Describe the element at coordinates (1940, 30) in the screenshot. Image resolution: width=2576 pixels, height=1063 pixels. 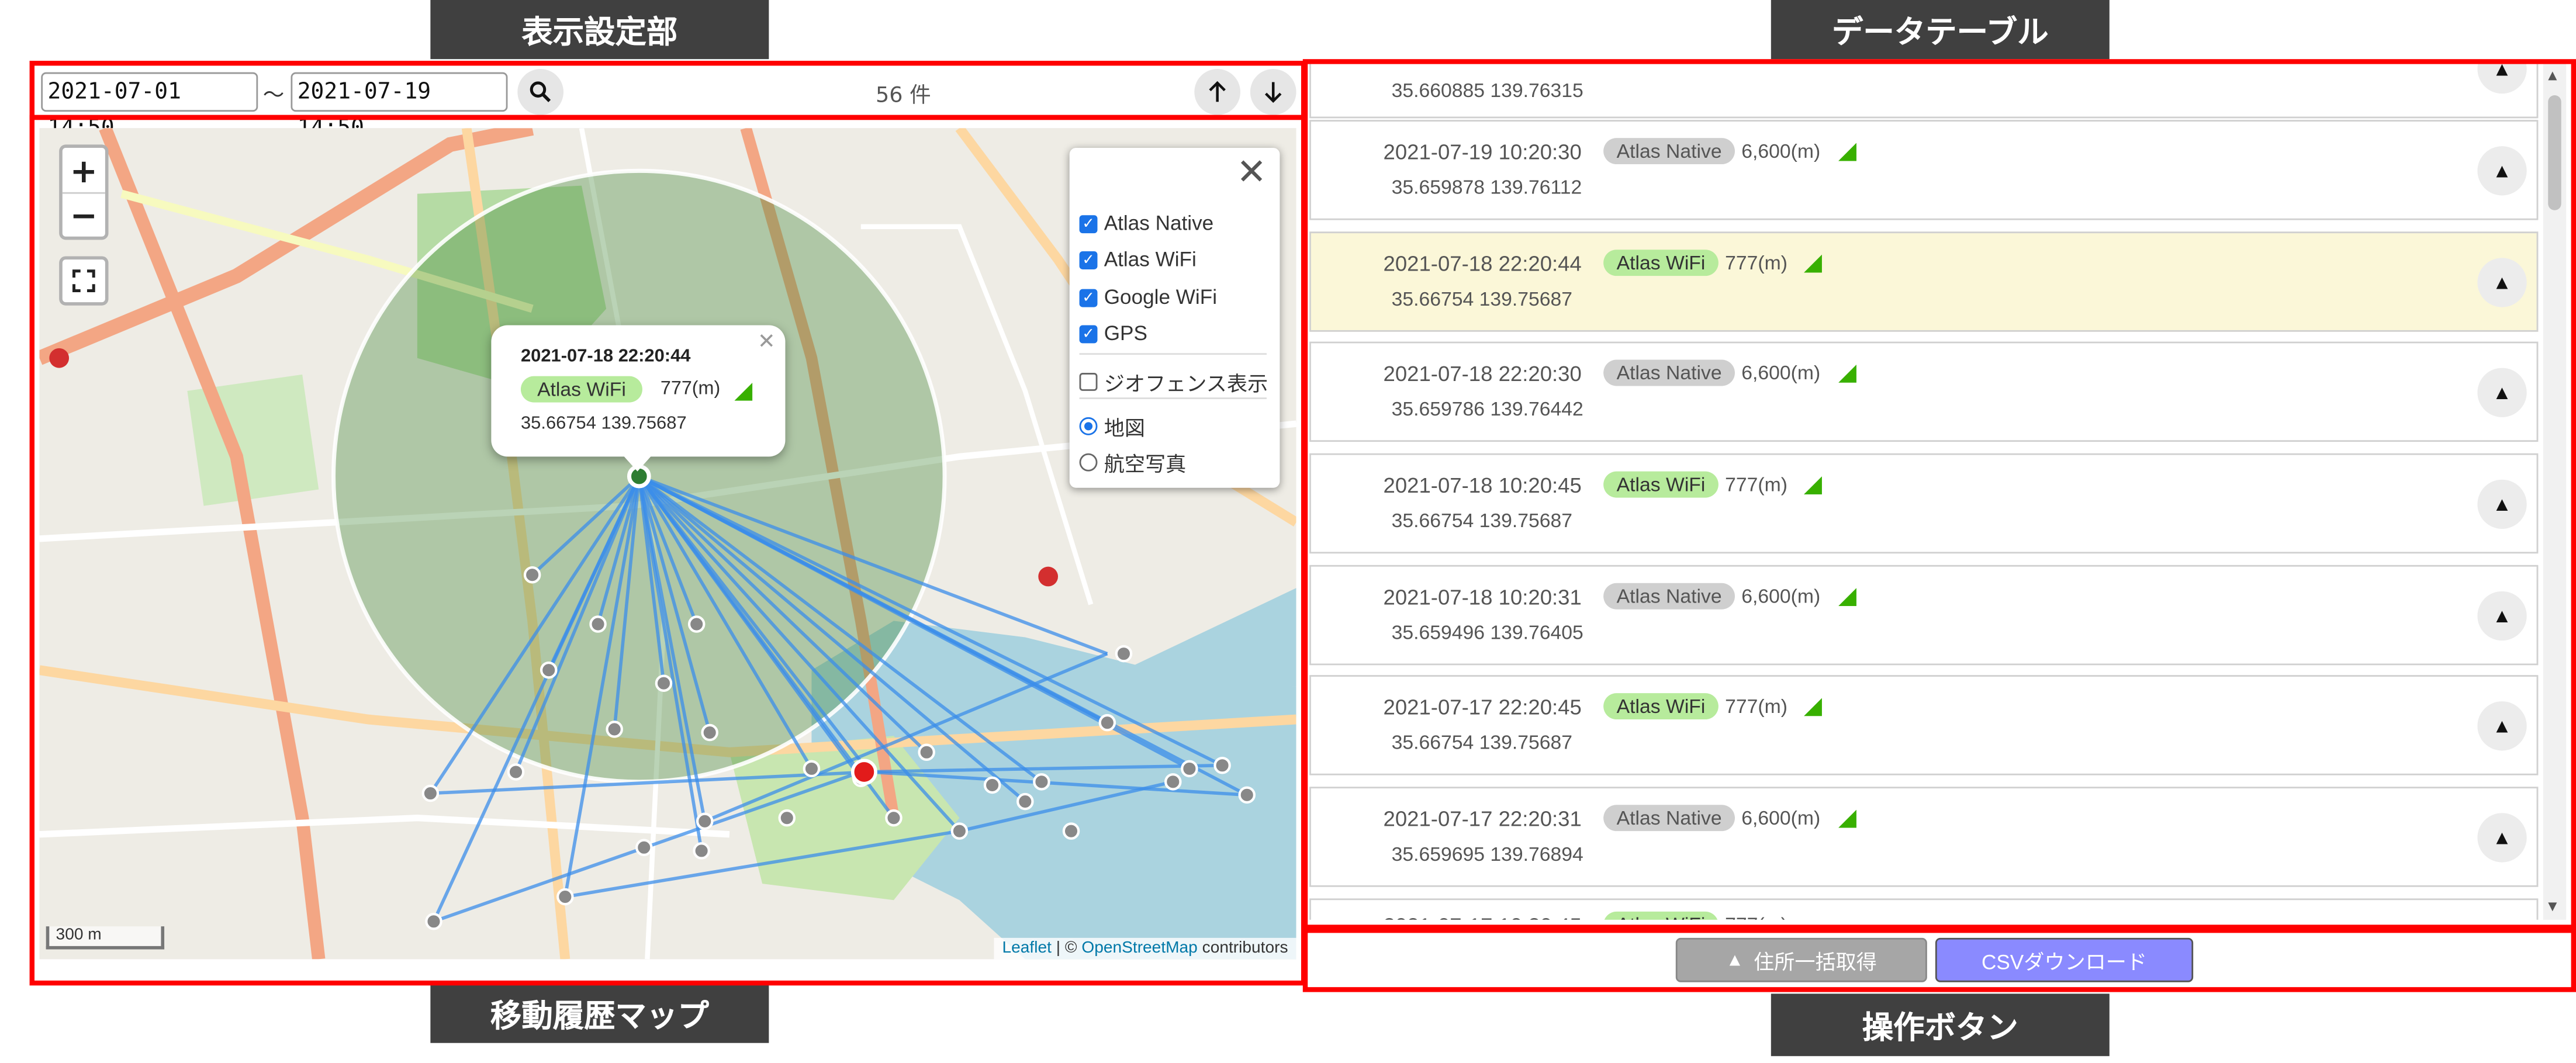
I see `label-data-table: データテーブル` at that location.